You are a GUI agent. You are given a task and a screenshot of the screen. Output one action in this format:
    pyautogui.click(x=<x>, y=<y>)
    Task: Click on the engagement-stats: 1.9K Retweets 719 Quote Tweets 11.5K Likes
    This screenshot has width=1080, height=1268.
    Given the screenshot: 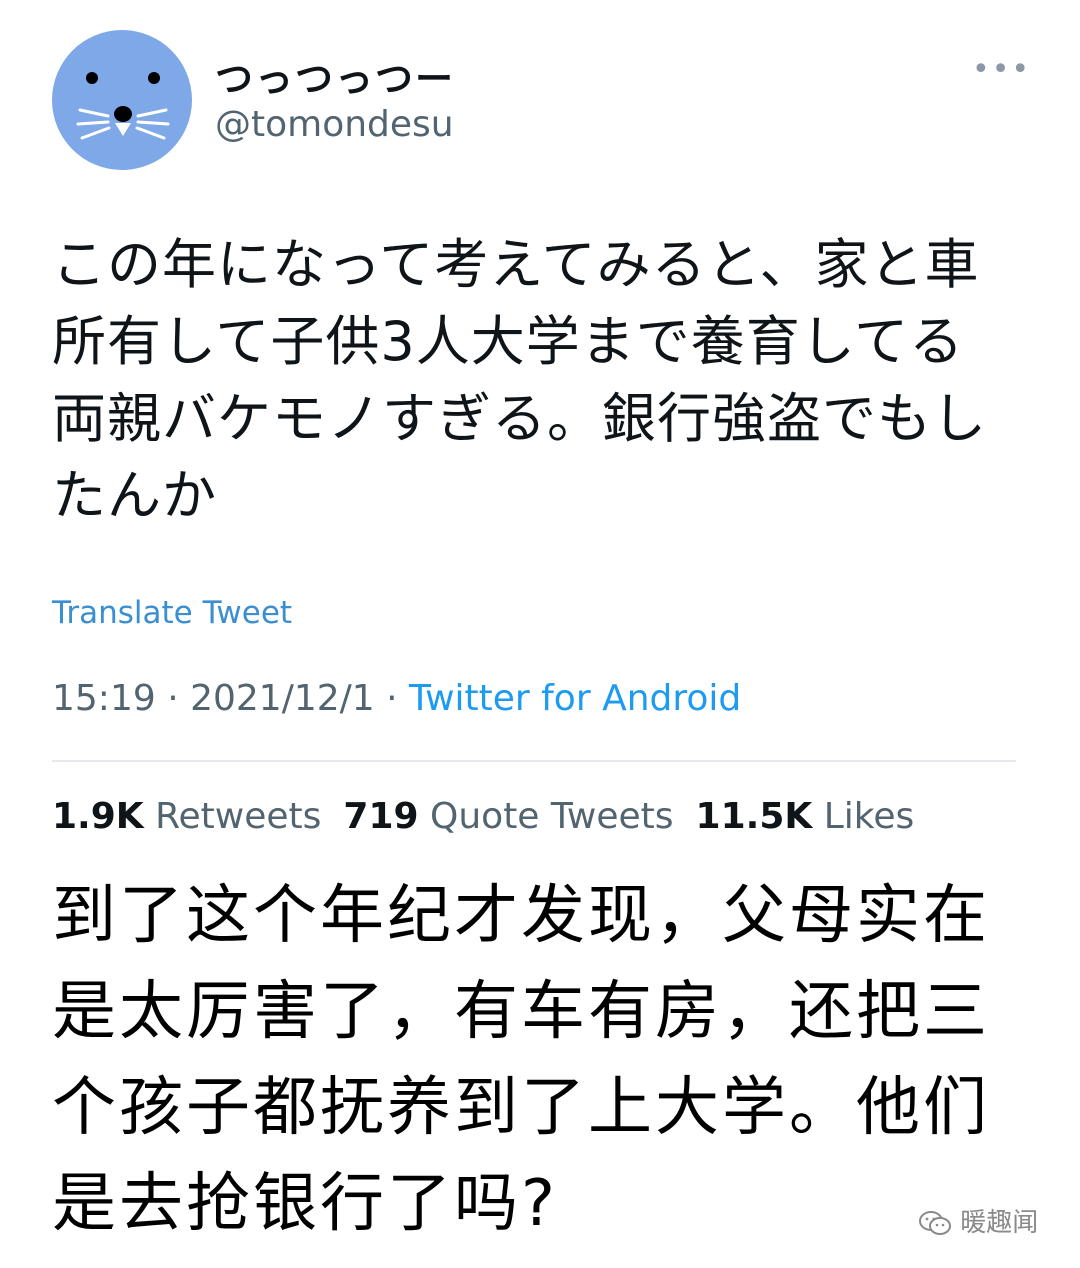 What is the action you would take?
    pyautogui.click(x=483, y=816)
    